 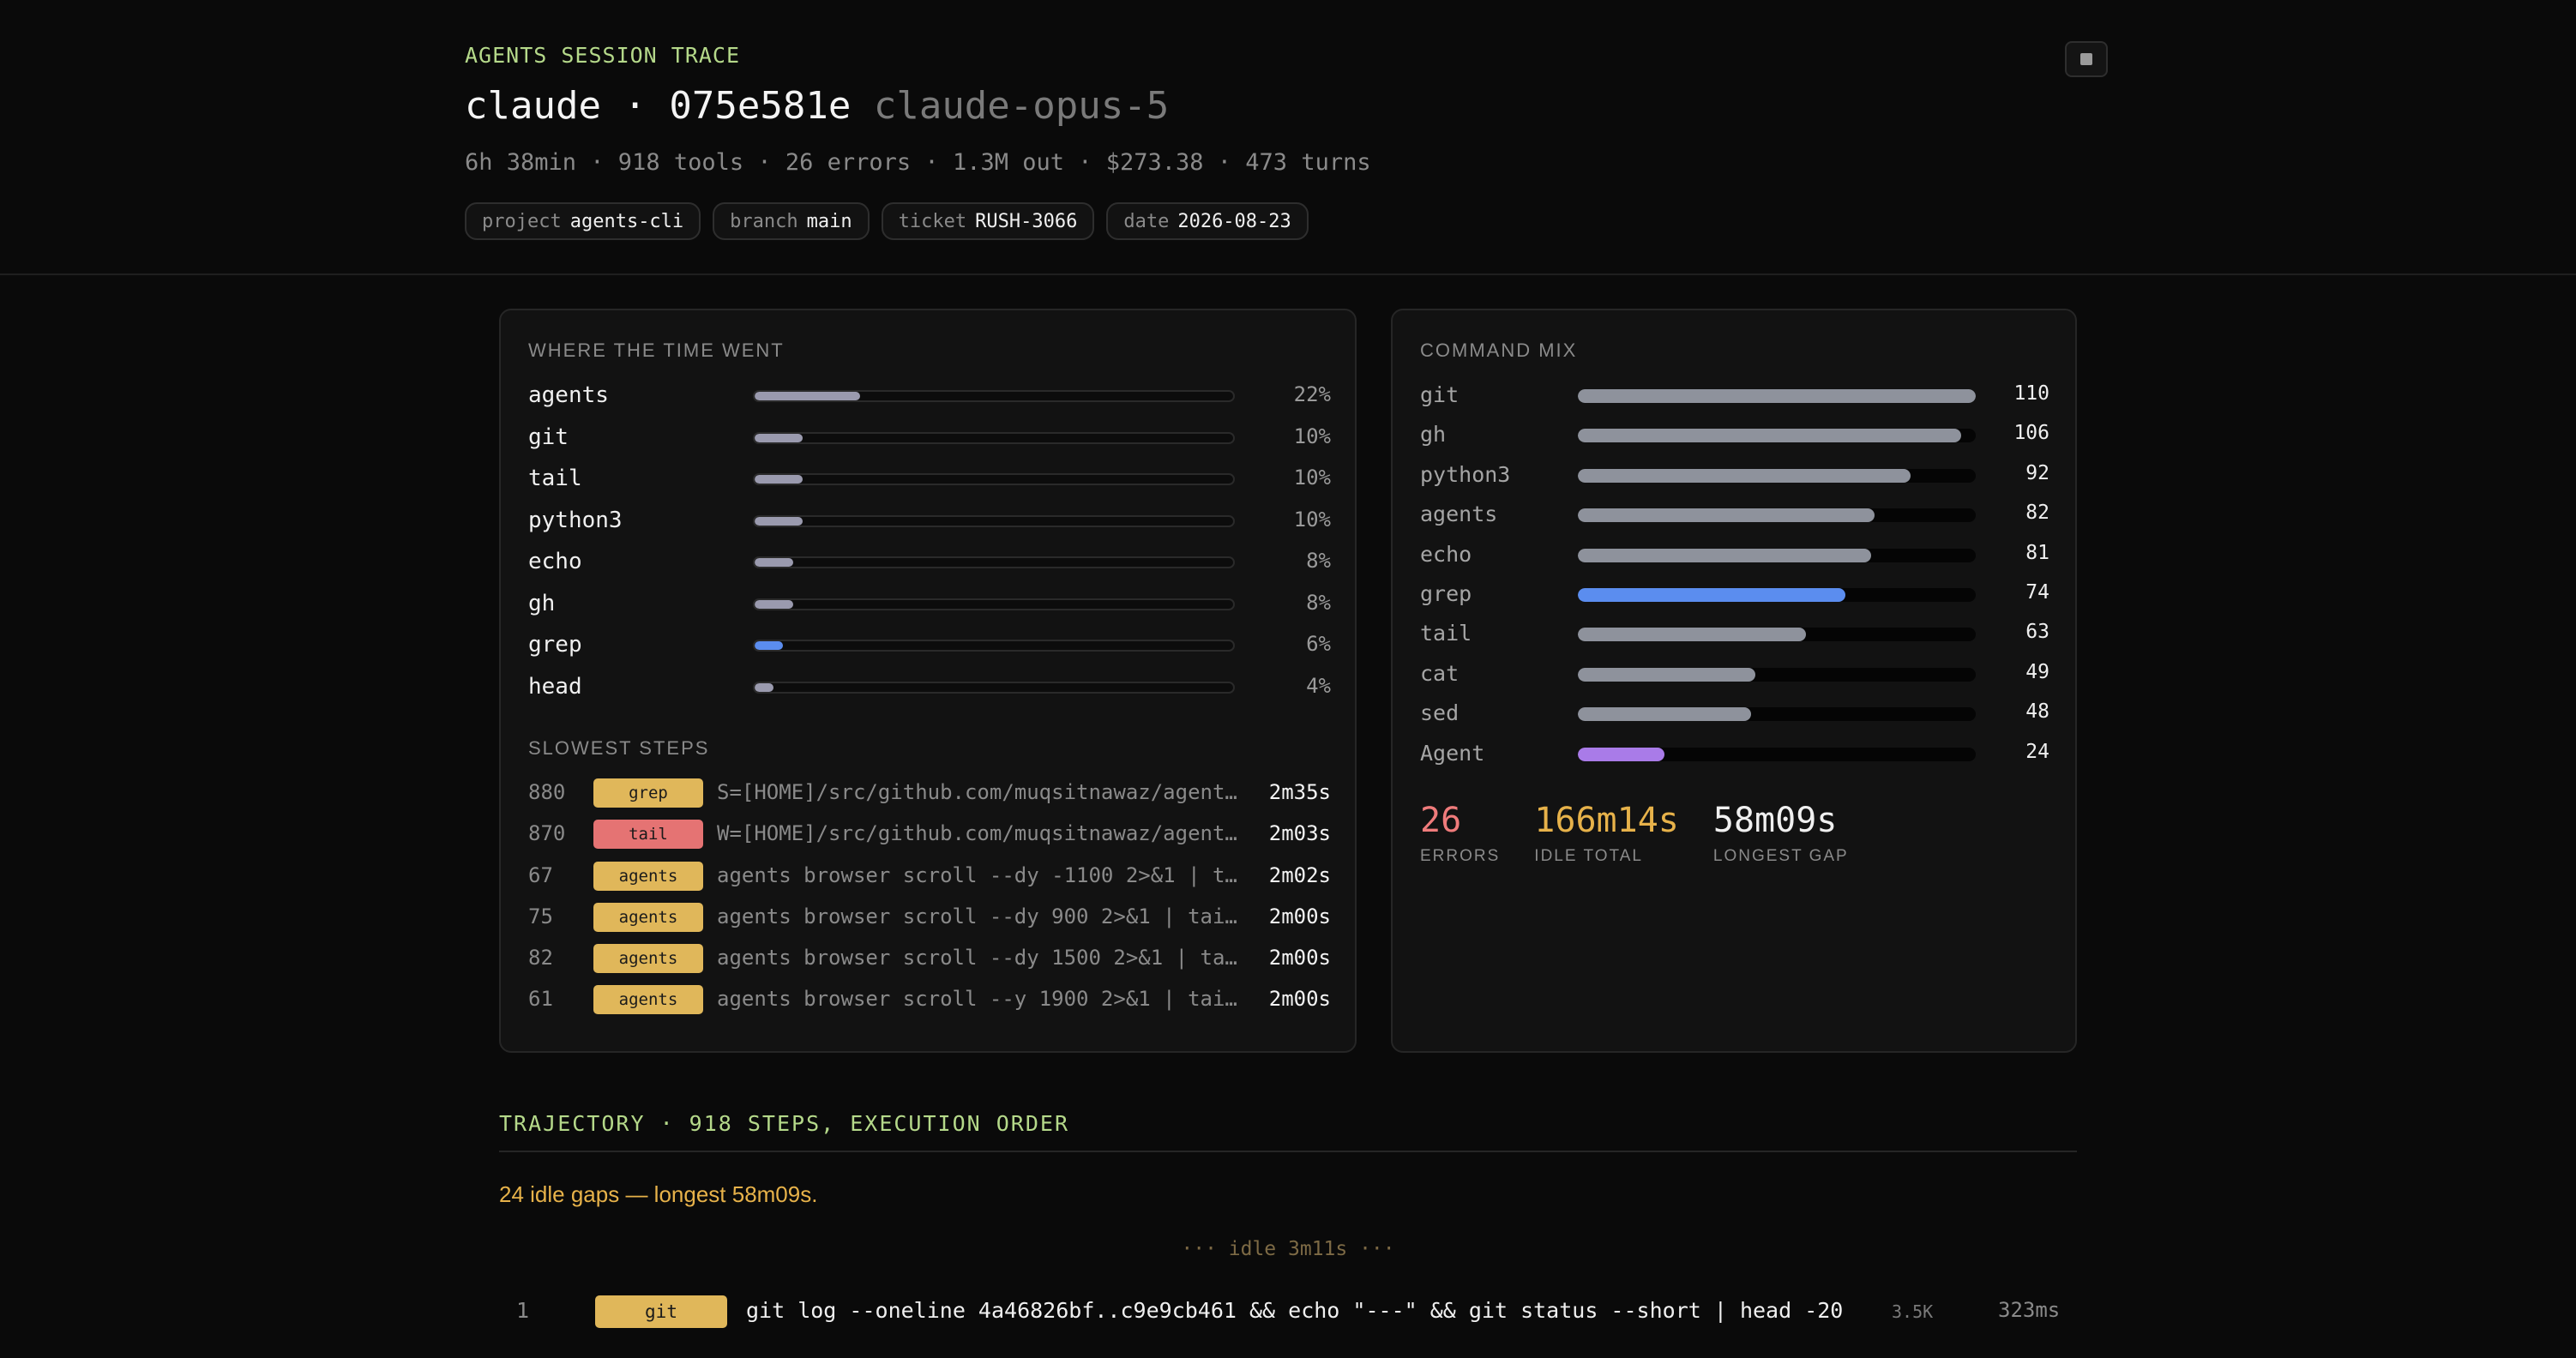 I want to click on step-number: 82, so click(x=540, y=958).